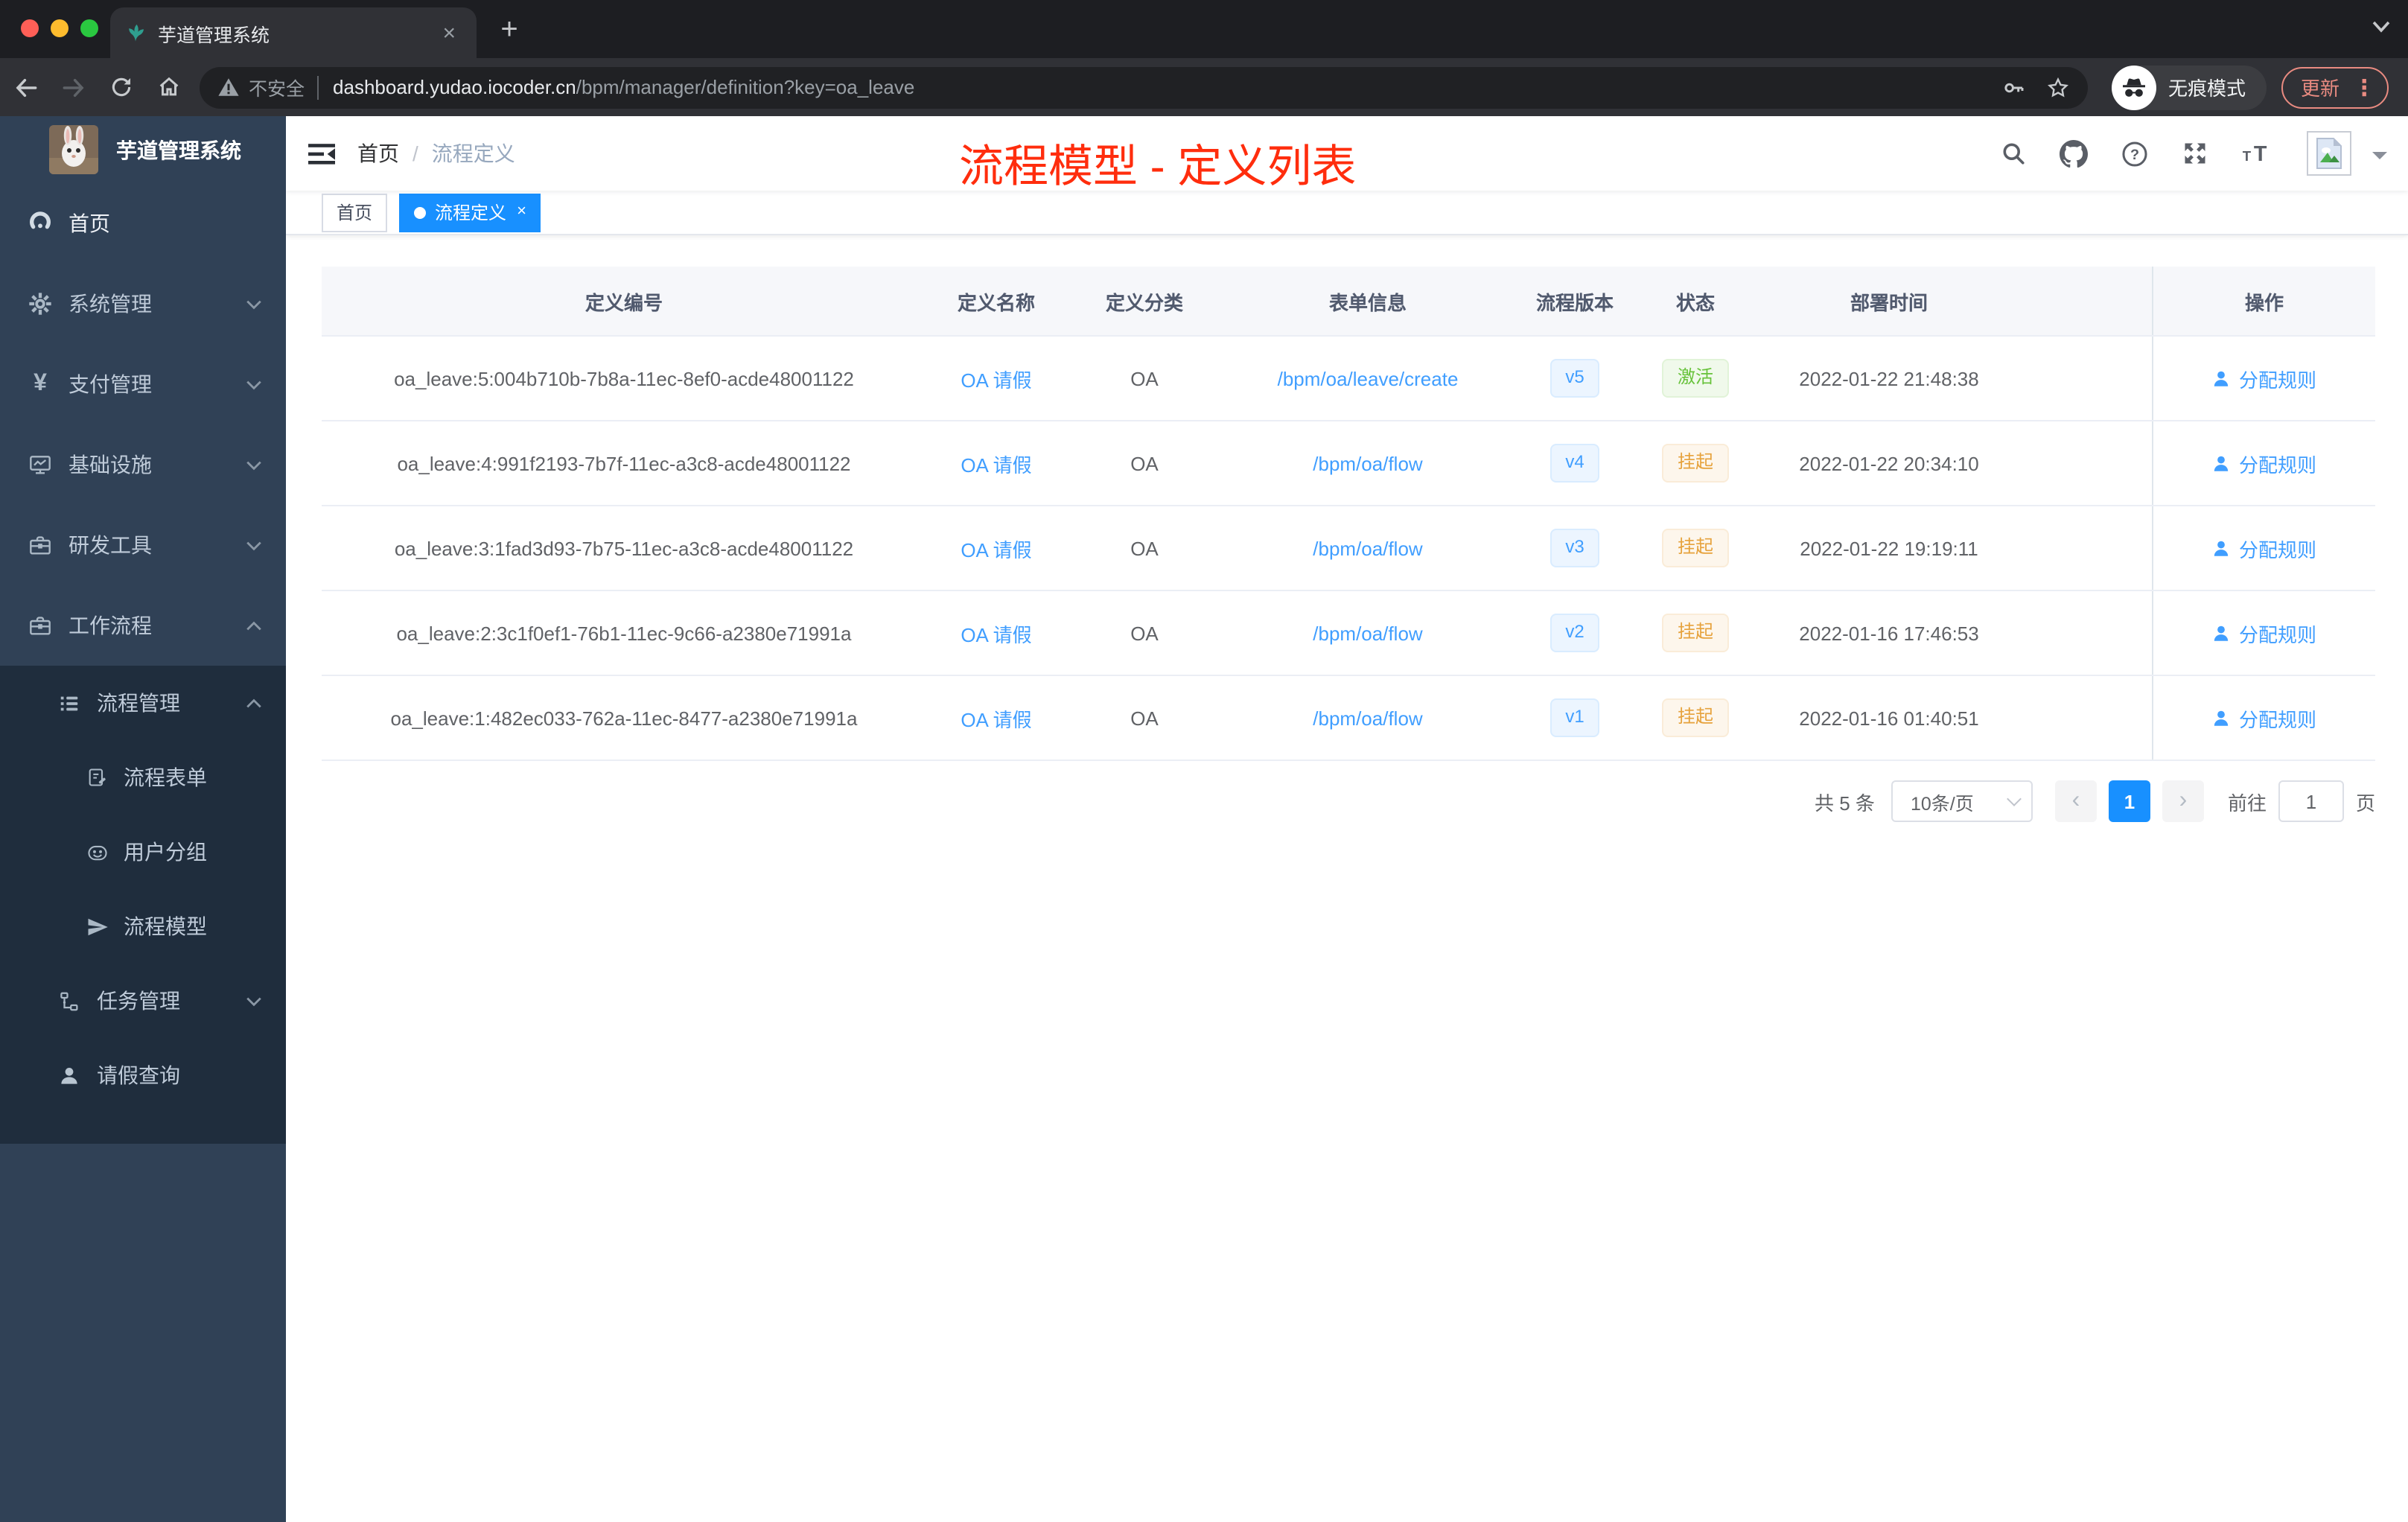  I want to click on form-icon, so click(97, 777).